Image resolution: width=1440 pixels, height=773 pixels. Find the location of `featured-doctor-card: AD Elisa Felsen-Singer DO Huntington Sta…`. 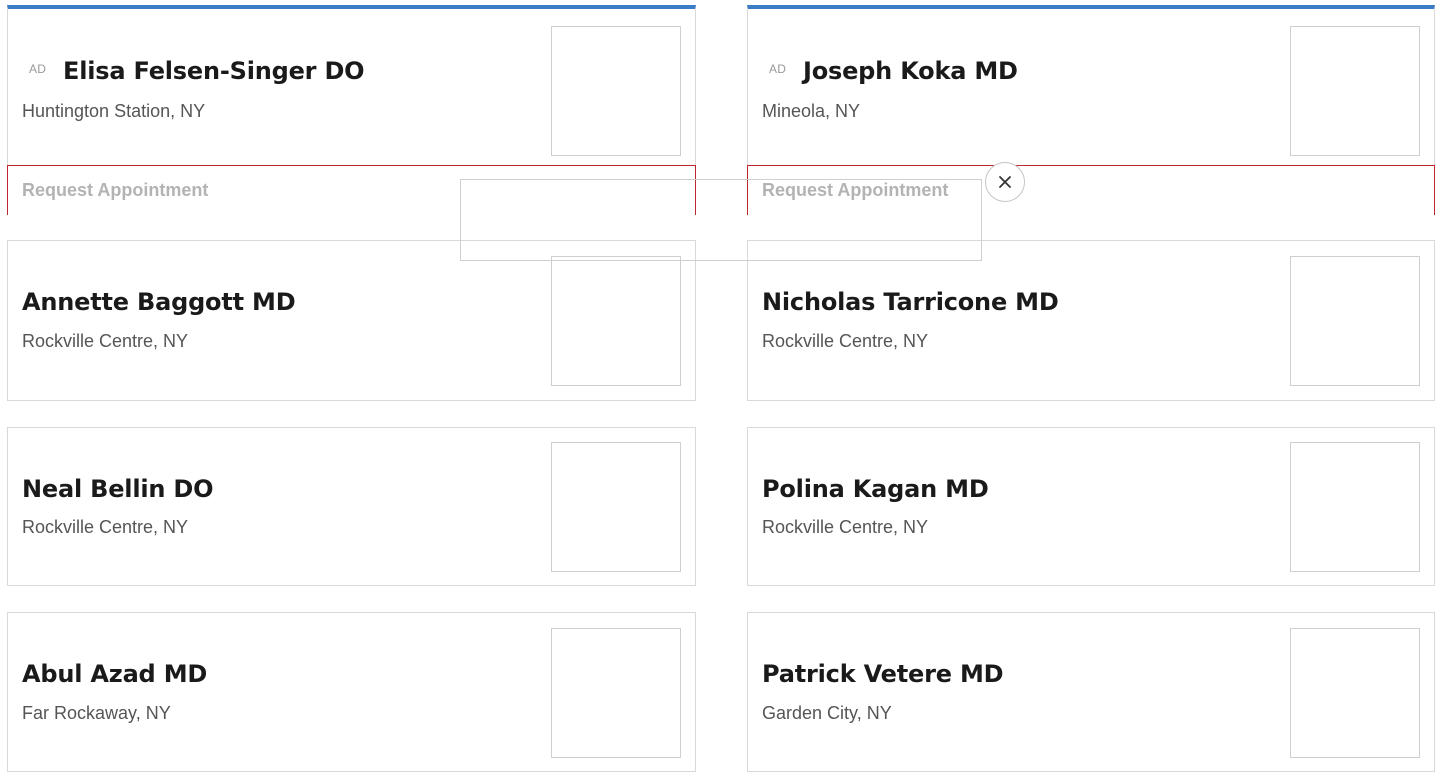

featured-doctor-card: AD Elisa Felsen-Singer DO Huntington Sta… is located at coordinates (351, 85).